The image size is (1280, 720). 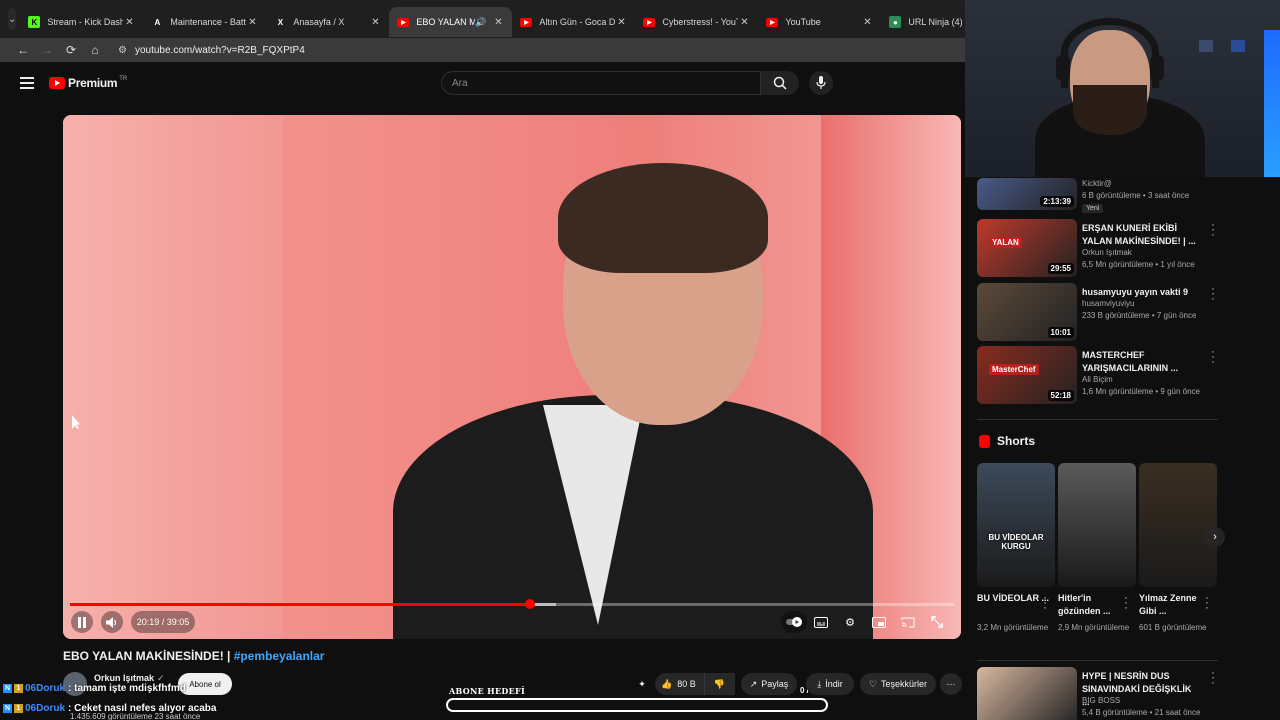 What do you see at coordinates (451, 22) in the screenshot?
I see `browser-tab: ▶ EBO YALAN MAKİ🔊 ✕` at bounding box center [451, 22].